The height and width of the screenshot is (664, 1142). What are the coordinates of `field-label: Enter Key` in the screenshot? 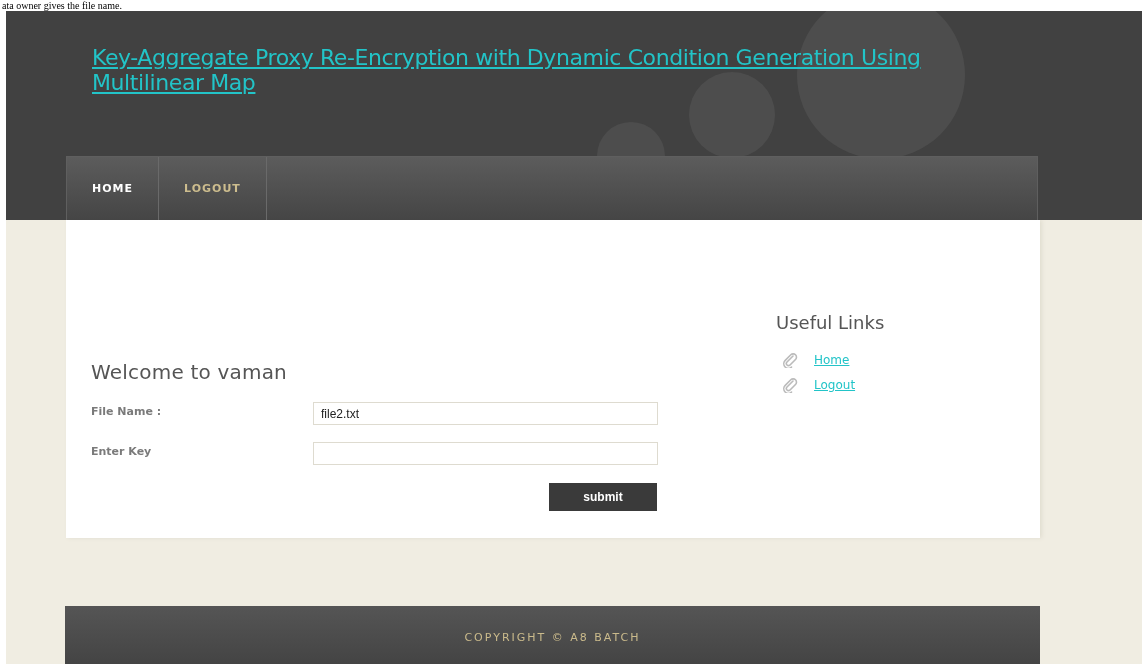 It's located at (122, 451).